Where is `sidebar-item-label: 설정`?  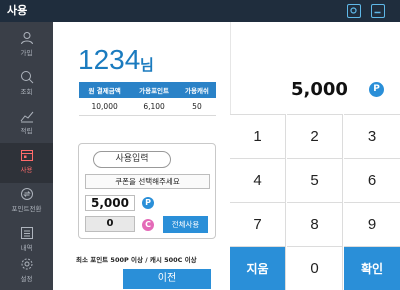 sidebar-item-label: 설정 is located at coordinates (26, 279).